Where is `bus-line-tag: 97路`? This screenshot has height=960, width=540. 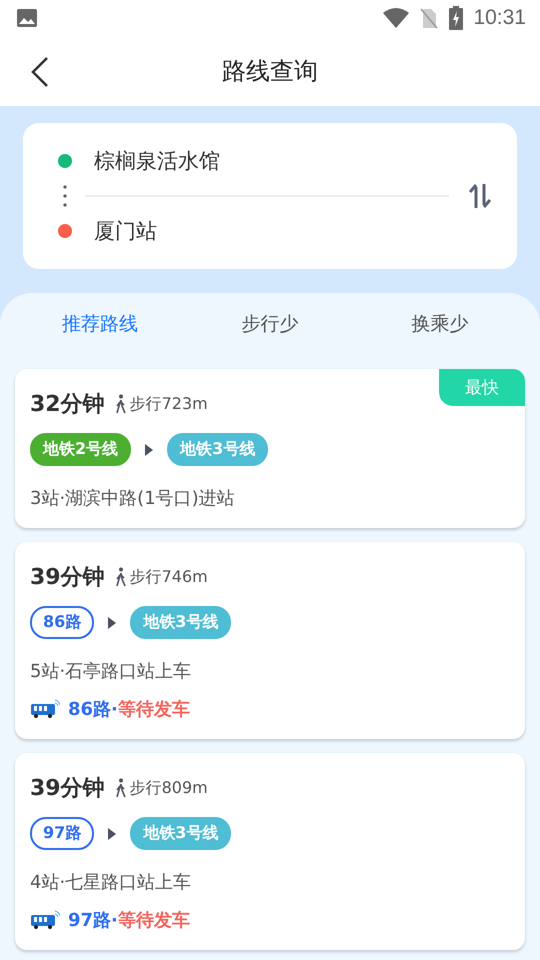
bus-line-tag: 97路 is located at coordinates (62, 833).